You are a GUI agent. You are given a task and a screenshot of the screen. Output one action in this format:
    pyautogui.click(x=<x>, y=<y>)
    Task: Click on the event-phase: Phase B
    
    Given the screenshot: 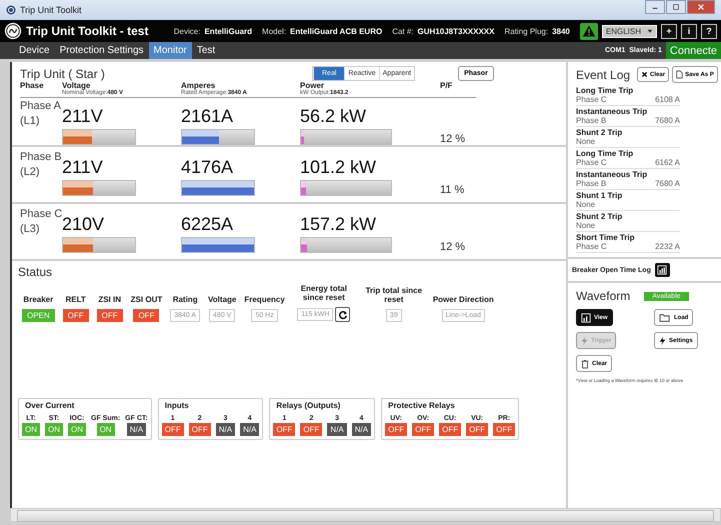 What is the action you would take?
    pyautogui.click(x=591, y=183)
    